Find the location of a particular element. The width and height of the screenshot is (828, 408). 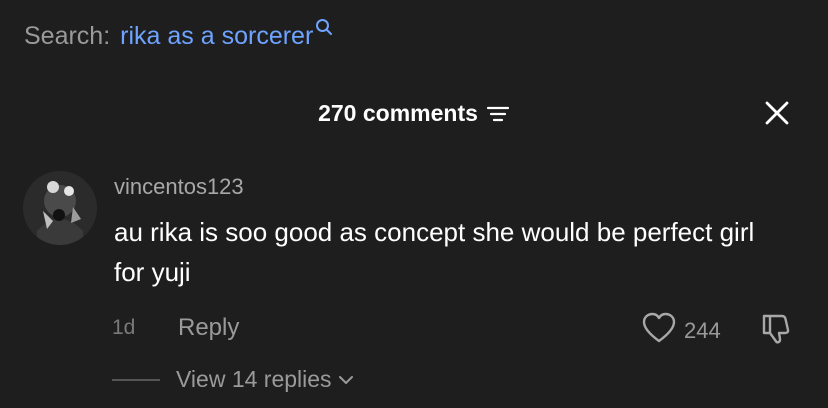

view-replies-label: View 14 replies is located at coordinates (254, 379).